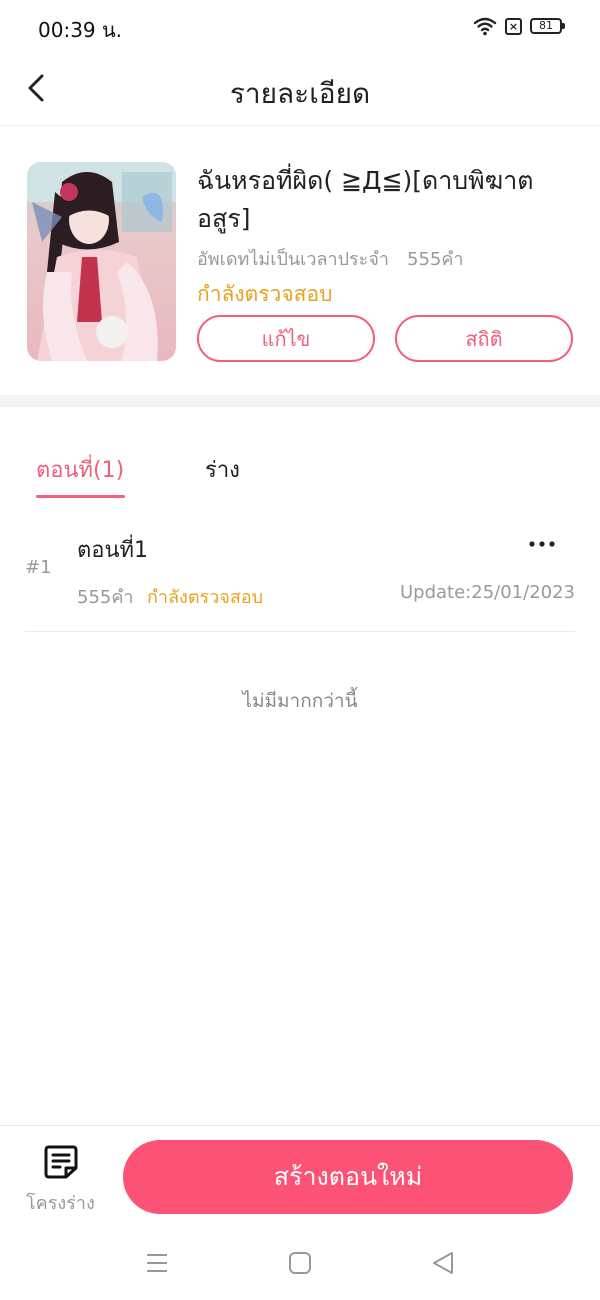 Image resolution: width=600 pixels, height=1300 pixels. Describe the element at coordinates (105, 597) in the screenshot. I see `chapter-word-count: 555คำ` at that location.